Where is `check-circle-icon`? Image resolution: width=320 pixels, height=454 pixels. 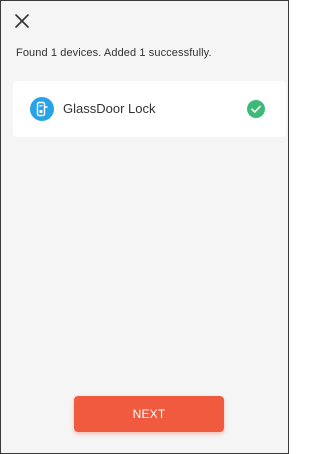
check-circle-icon is located at coordinates (256, 109).